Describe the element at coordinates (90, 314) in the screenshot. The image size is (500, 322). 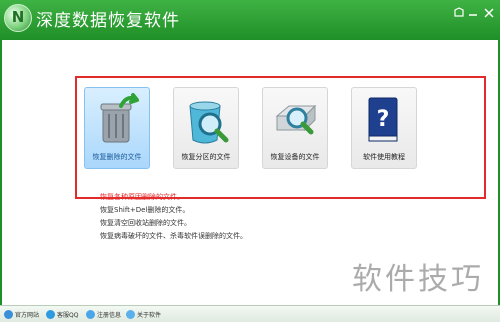
I see `register-icon` at that location.